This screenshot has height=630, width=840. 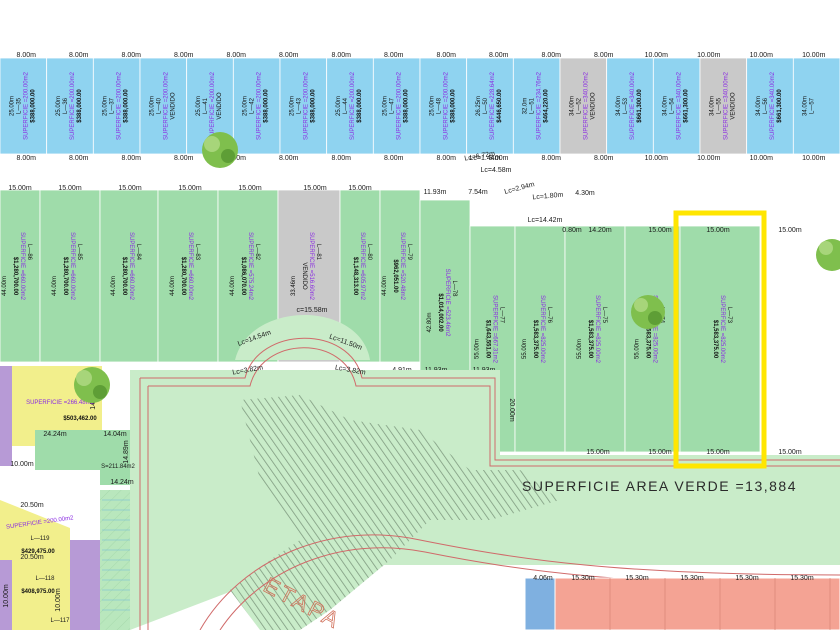 I want to click on lot-id: L—36, so click(x=66, y=105).